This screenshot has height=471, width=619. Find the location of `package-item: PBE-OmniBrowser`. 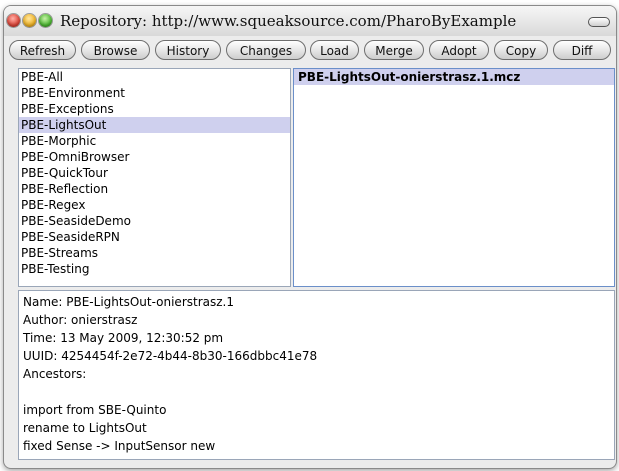

package-item: PBE-OmniBrowser is located at coordinates (154, 157).